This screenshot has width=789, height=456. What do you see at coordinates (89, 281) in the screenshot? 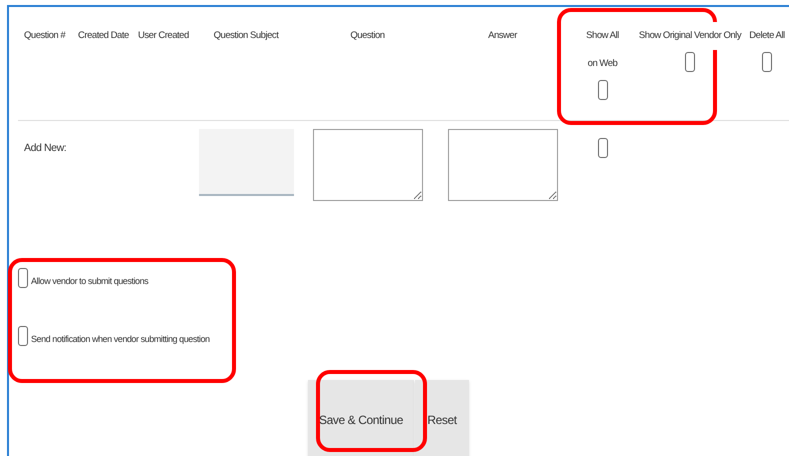
I see `option-label: Allow vendor to submit questions` at bounding box center [89, 281].